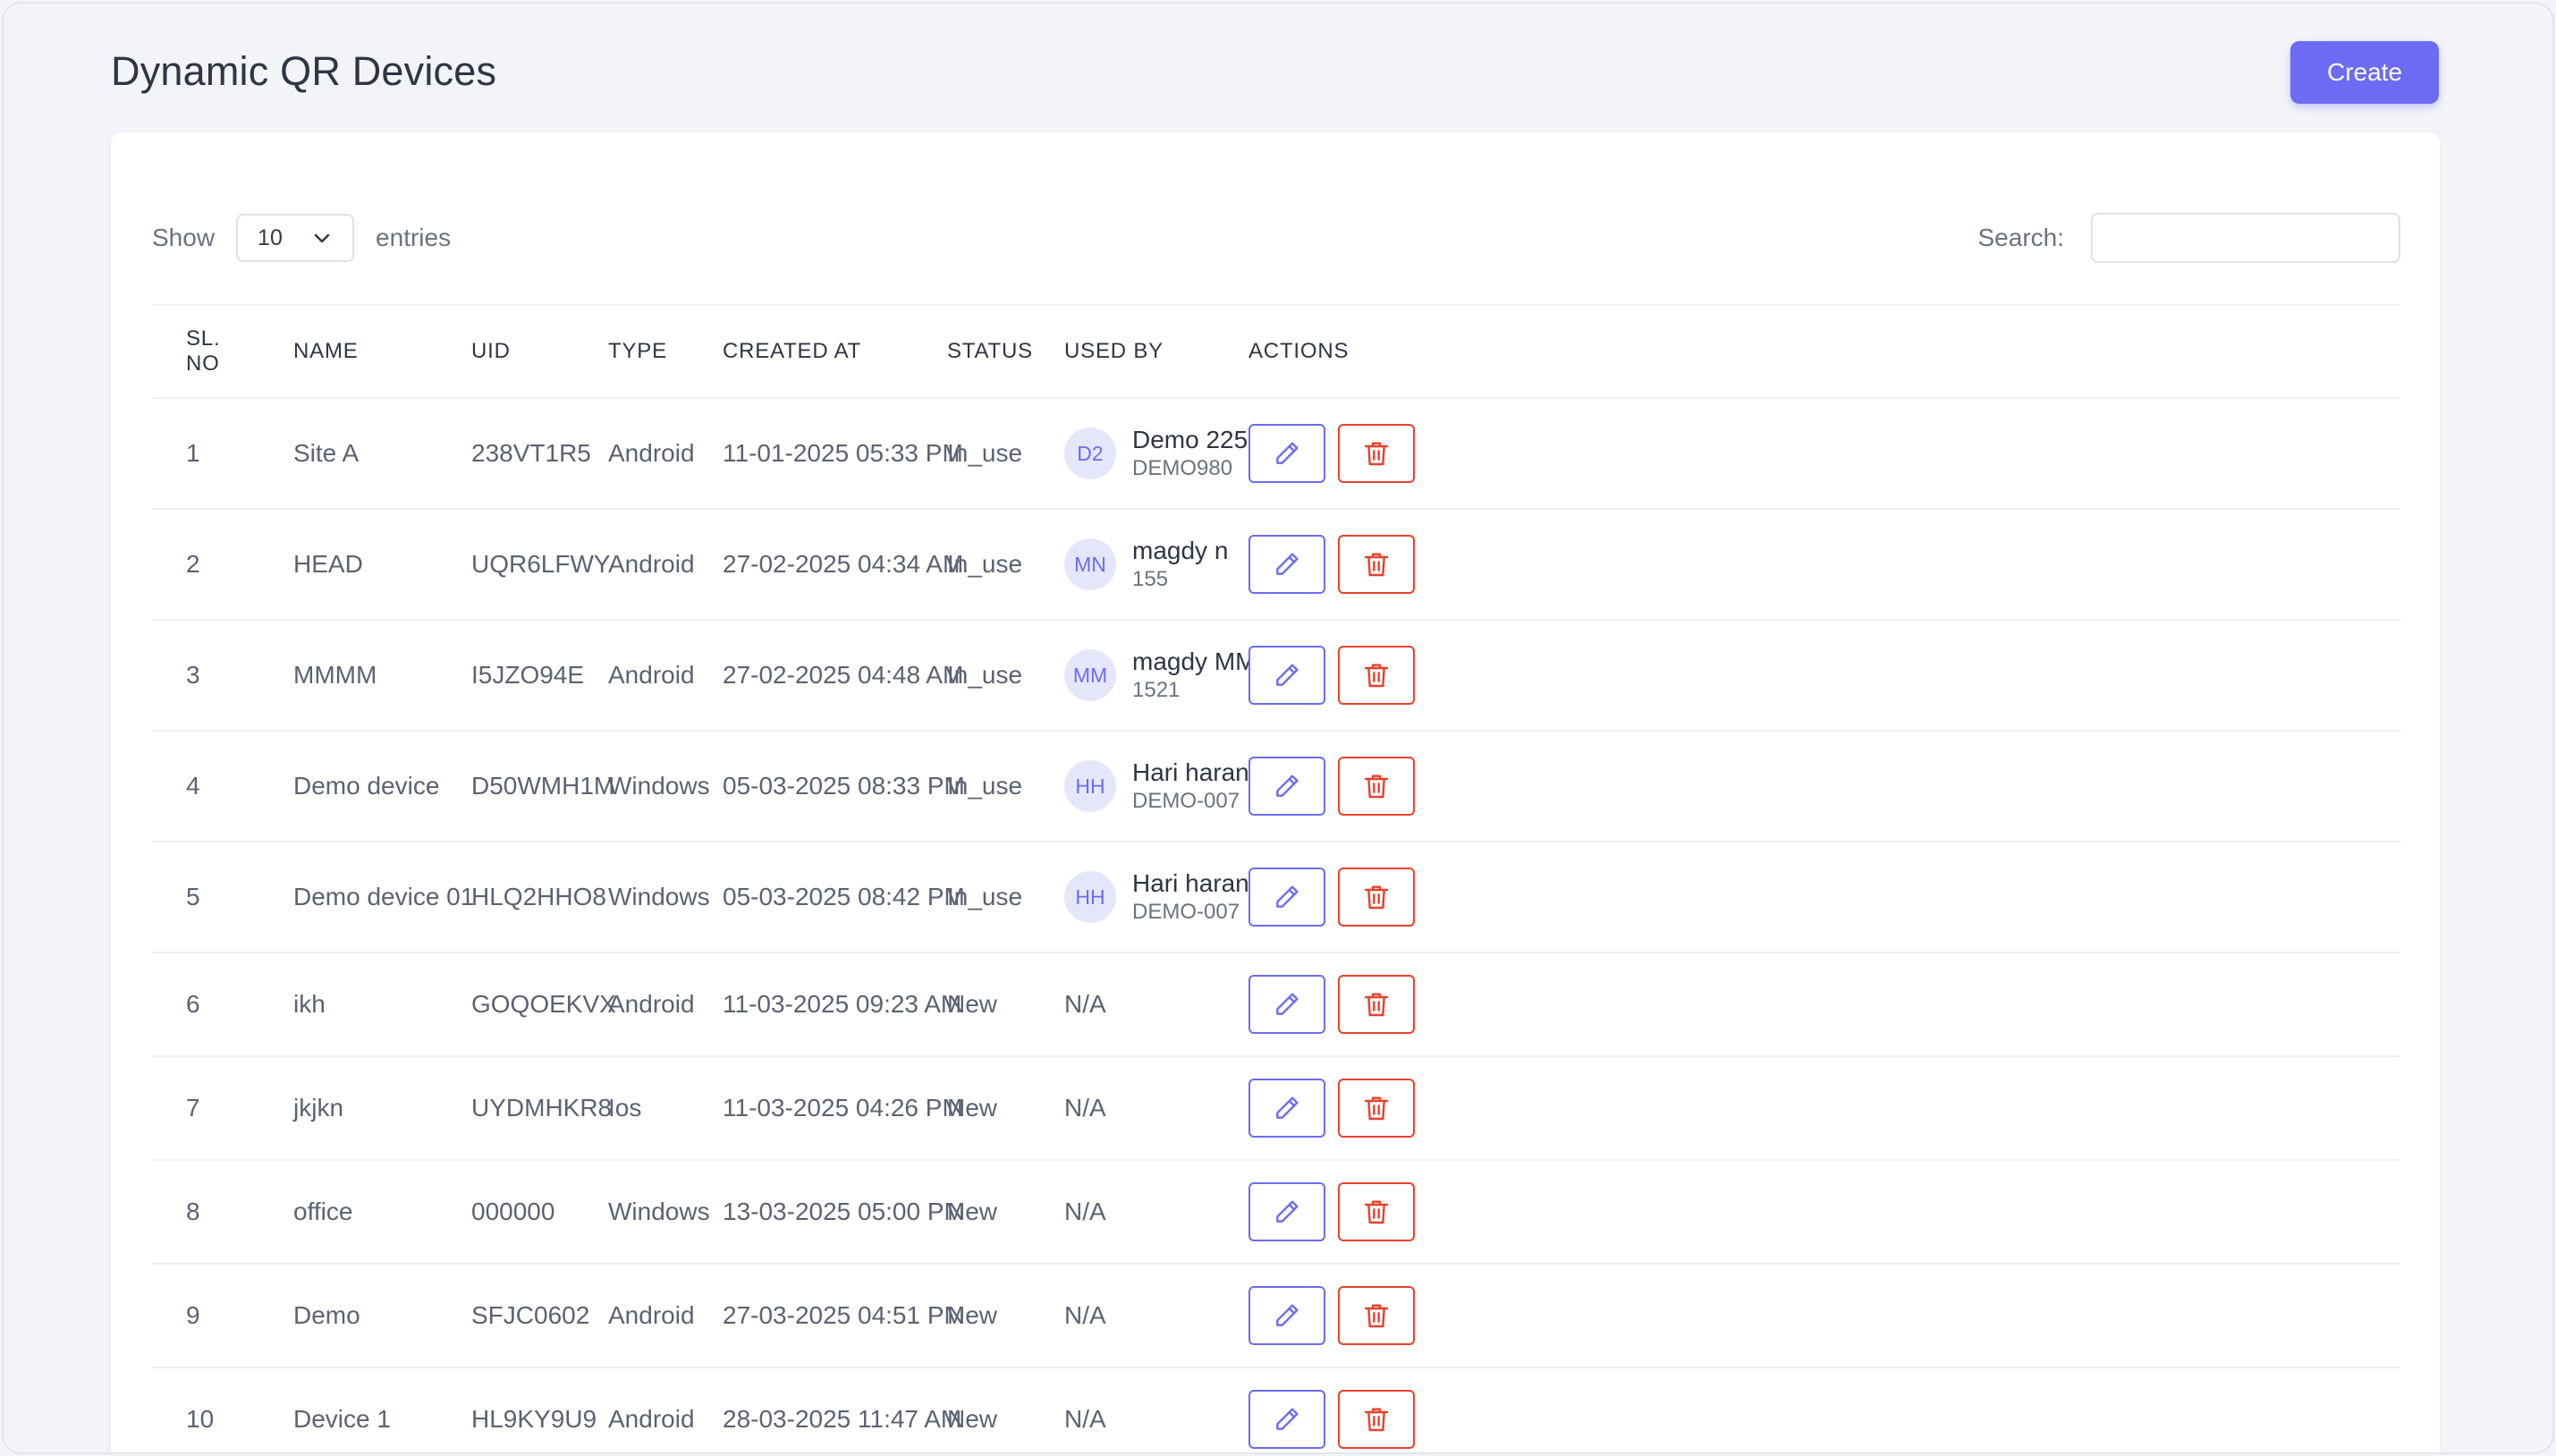 This screenshot has width=2556, height=1456. What do you see at coordinates (826, 676) in the screenshot?
I see `cell-created-at: 27-02-2025 04:48 AM` at bounding box center [826, 676].